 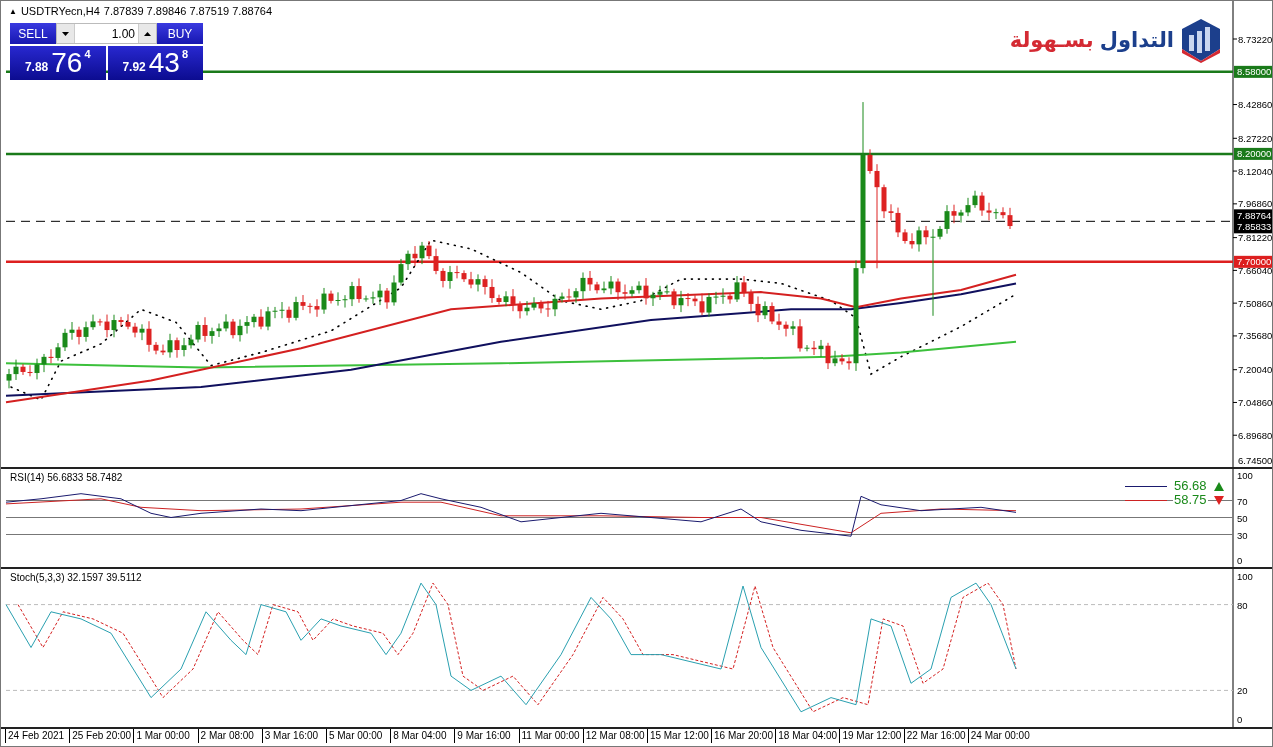 What do you see at coordinates (33, 33) in the screenshot?
I see `sell-button: SELL` at bounding box center [33, 33].